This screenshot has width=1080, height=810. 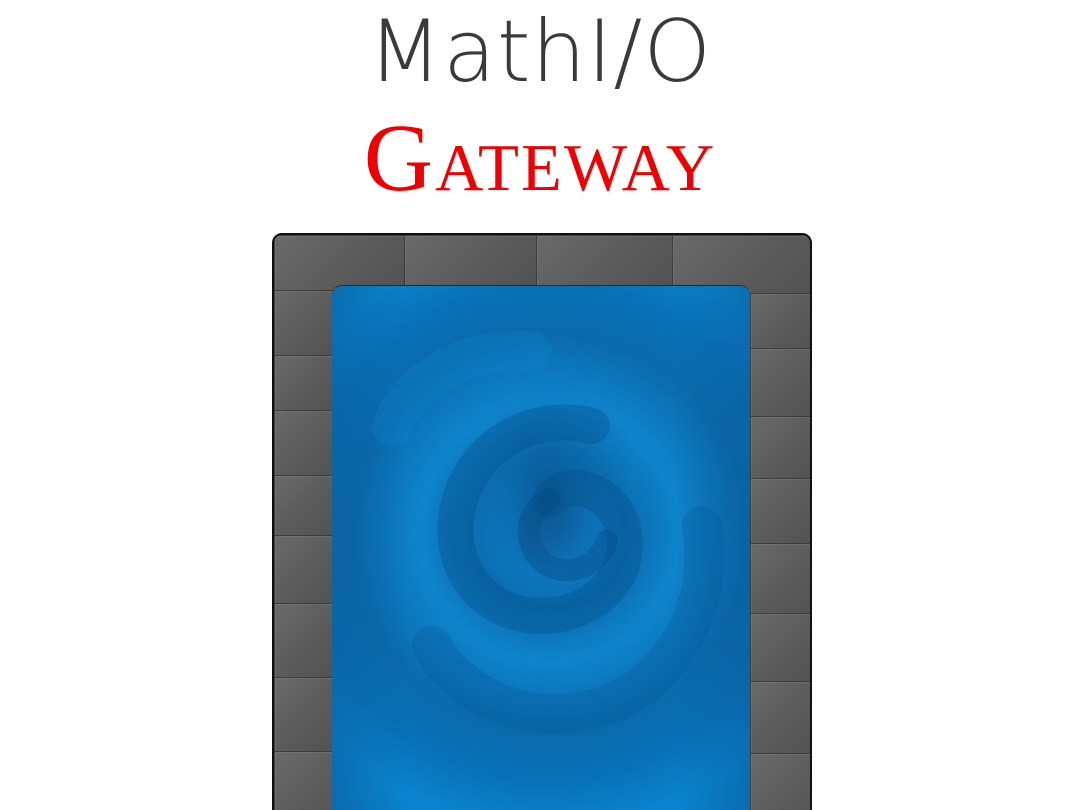 I want to click on game-title-mathio: MathI/O, so click(x=540, y=52).